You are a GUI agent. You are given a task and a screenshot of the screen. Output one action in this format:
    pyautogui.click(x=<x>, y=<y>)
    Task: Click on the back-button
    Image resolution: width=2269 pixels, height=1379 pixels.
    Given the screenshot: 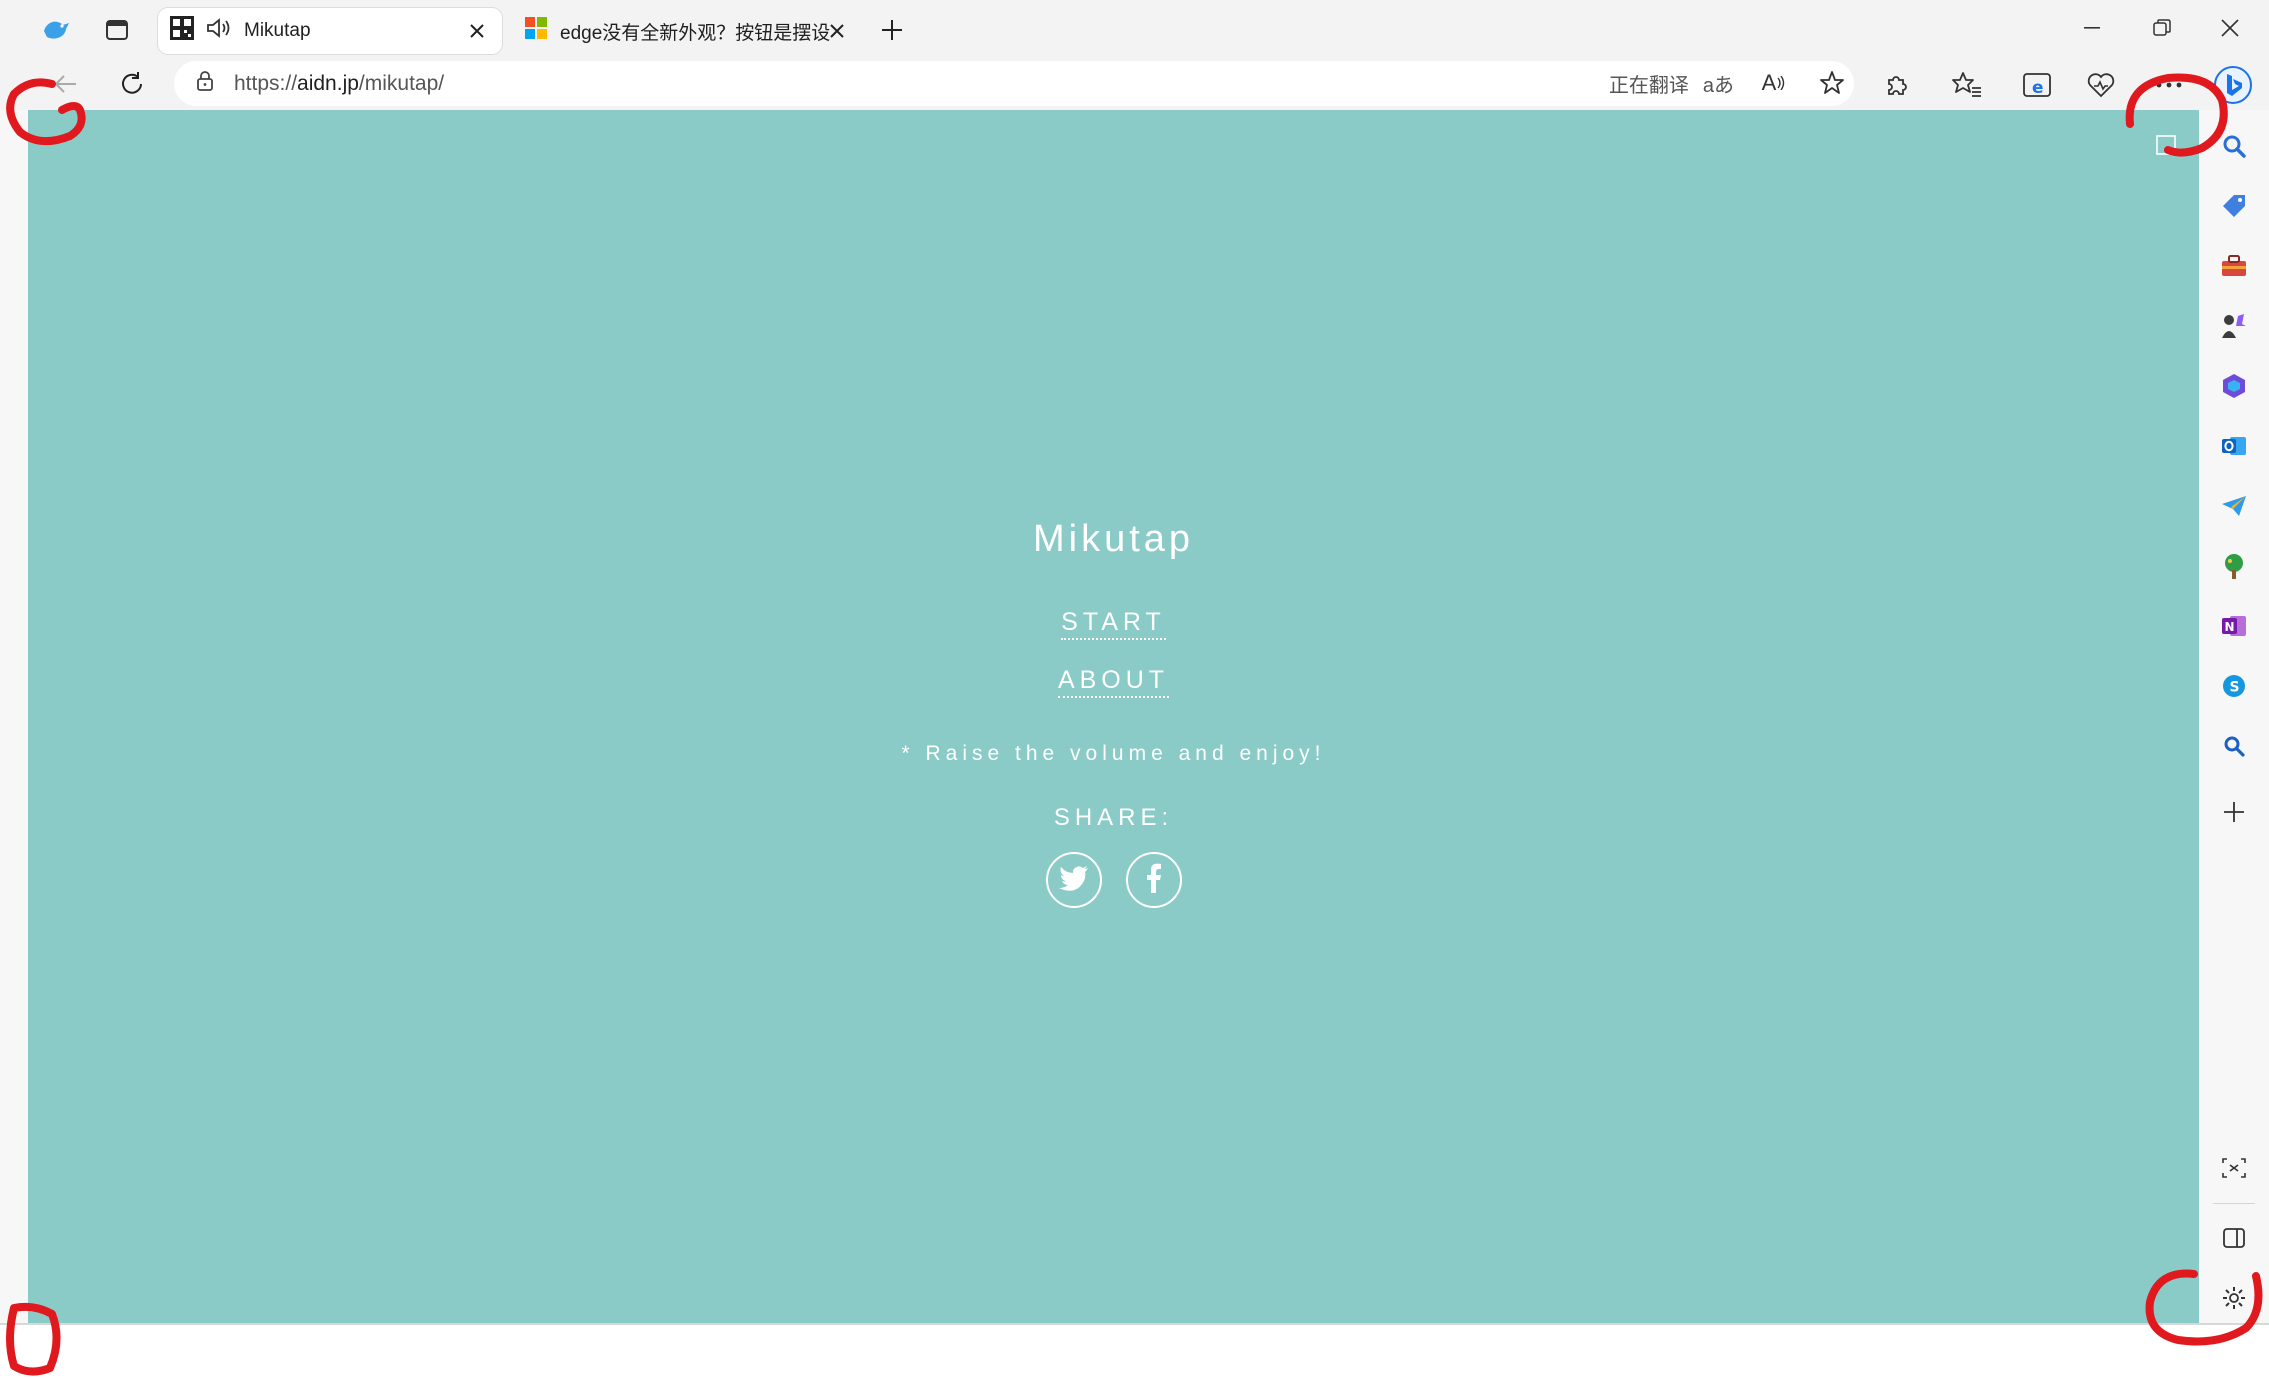 What is the action you would take?
    pyautogui.click(x=66, y=84)
    